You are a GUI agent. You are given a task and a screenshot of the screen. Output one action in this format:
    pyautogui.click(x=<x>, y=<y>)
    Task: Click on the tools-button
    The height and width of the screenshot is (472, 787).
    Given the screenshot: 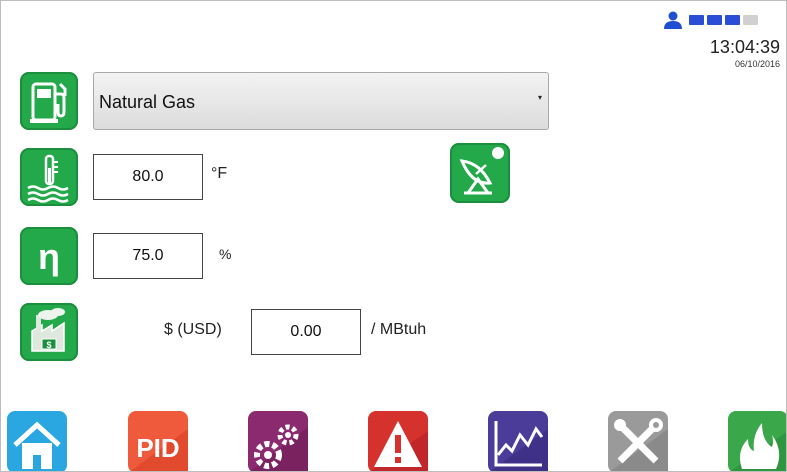 What is the action you would take?
    pyautogui.click(x=638, y=441)
    